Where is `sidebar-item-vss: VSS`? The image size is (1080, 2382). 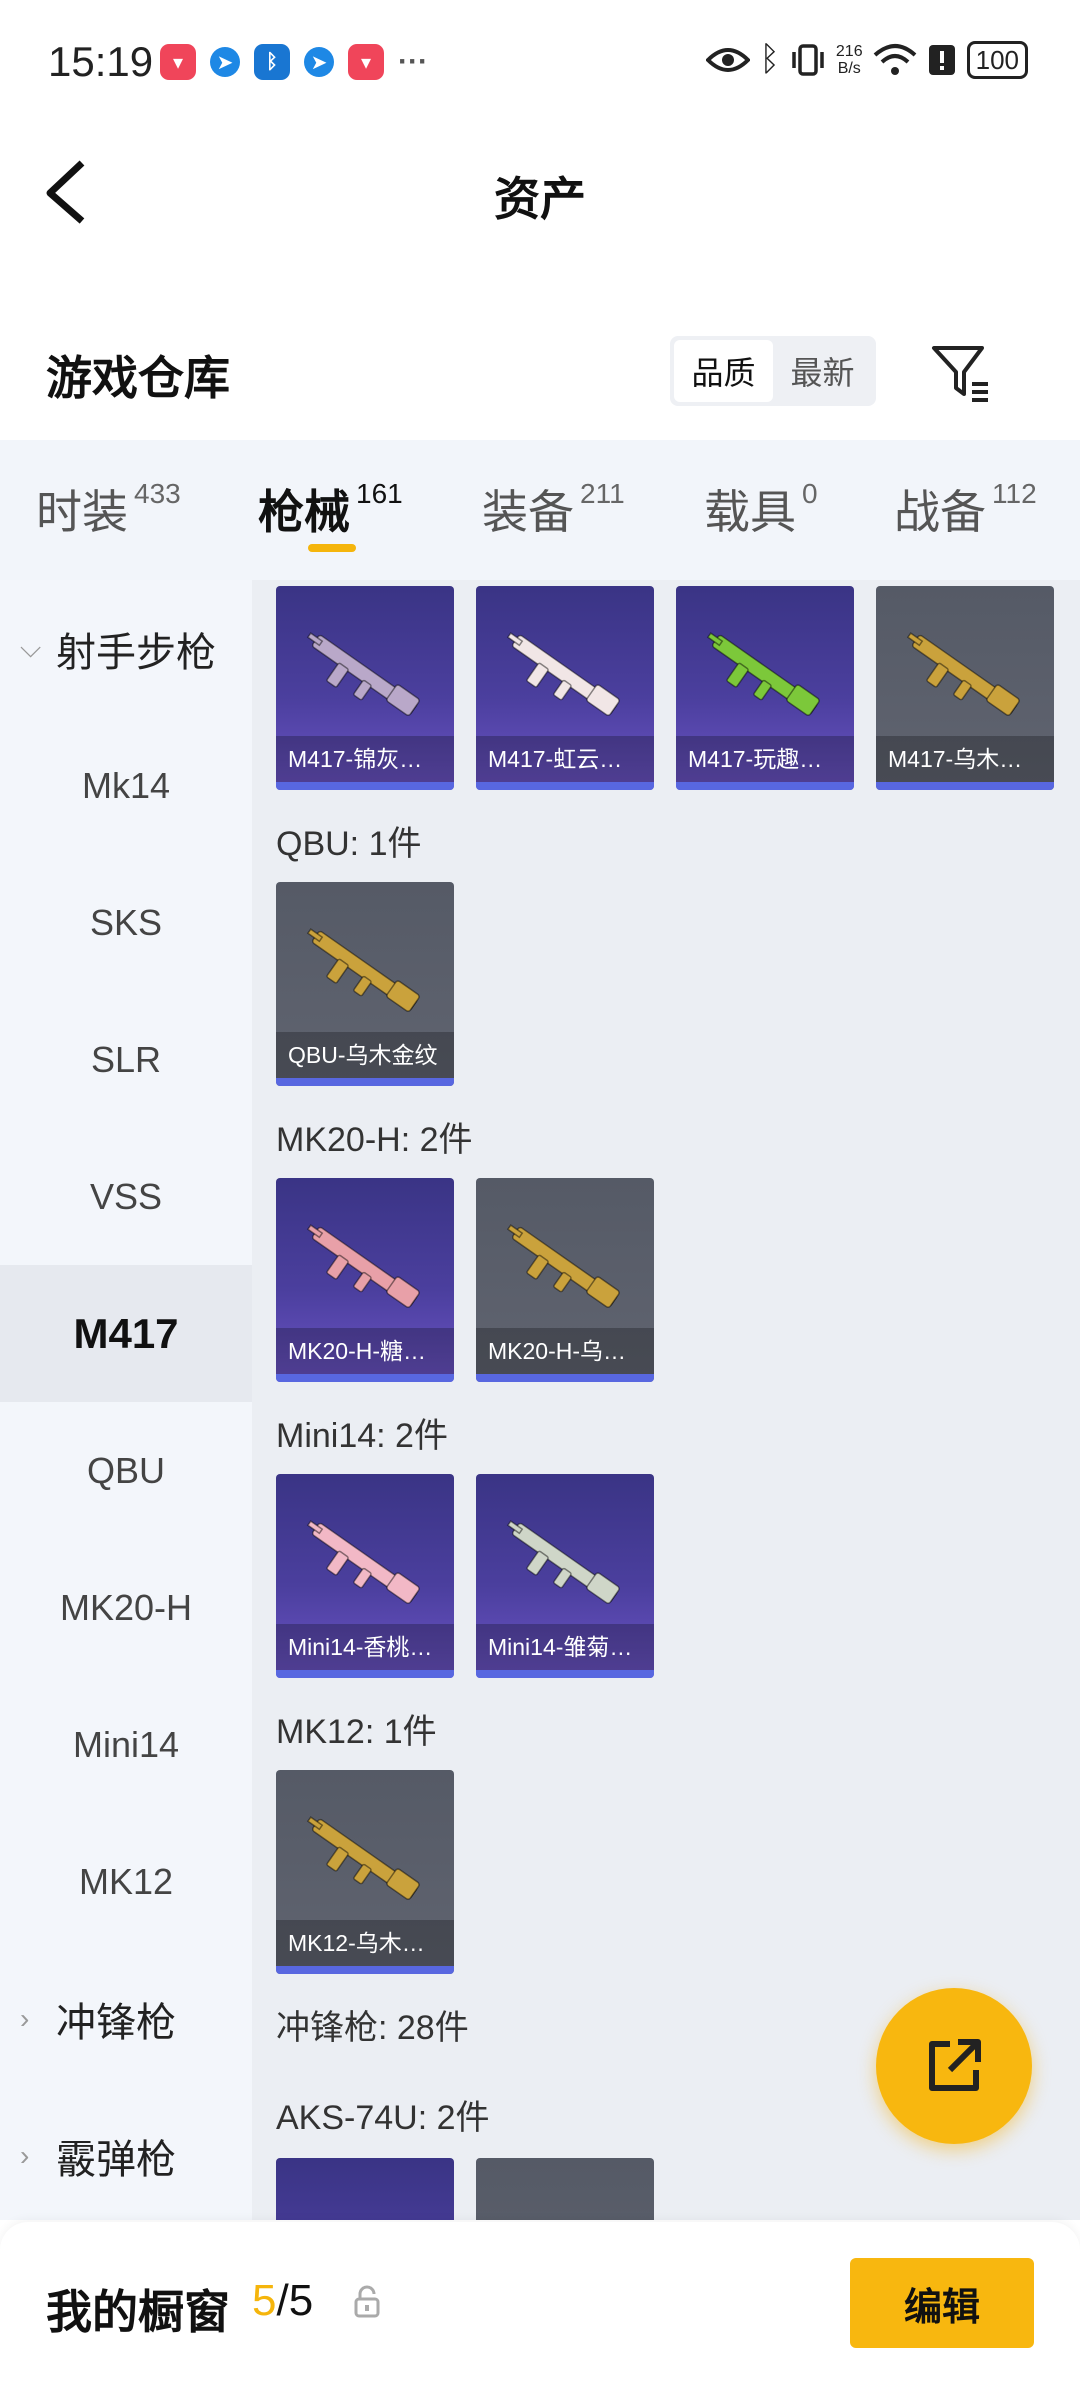
sidebar-item-vss: VSS is located at coordinates (126, 1196).